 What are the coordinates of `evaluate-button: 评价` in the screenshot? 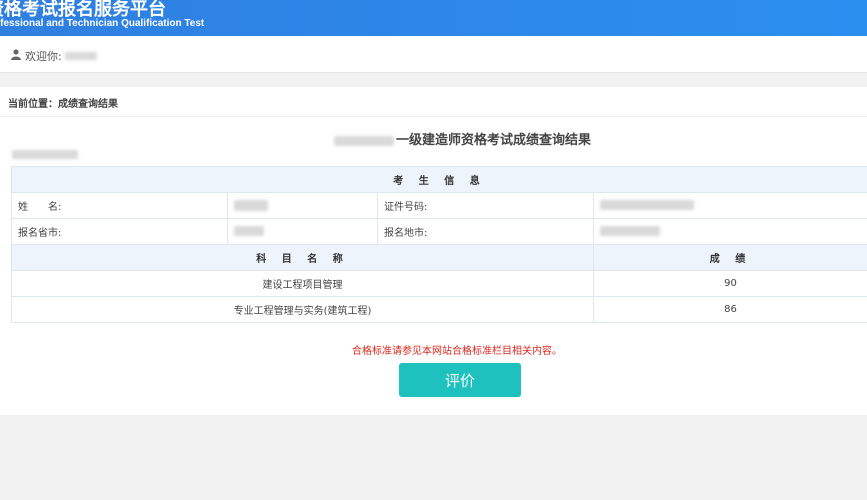 It's located at (460, 380).